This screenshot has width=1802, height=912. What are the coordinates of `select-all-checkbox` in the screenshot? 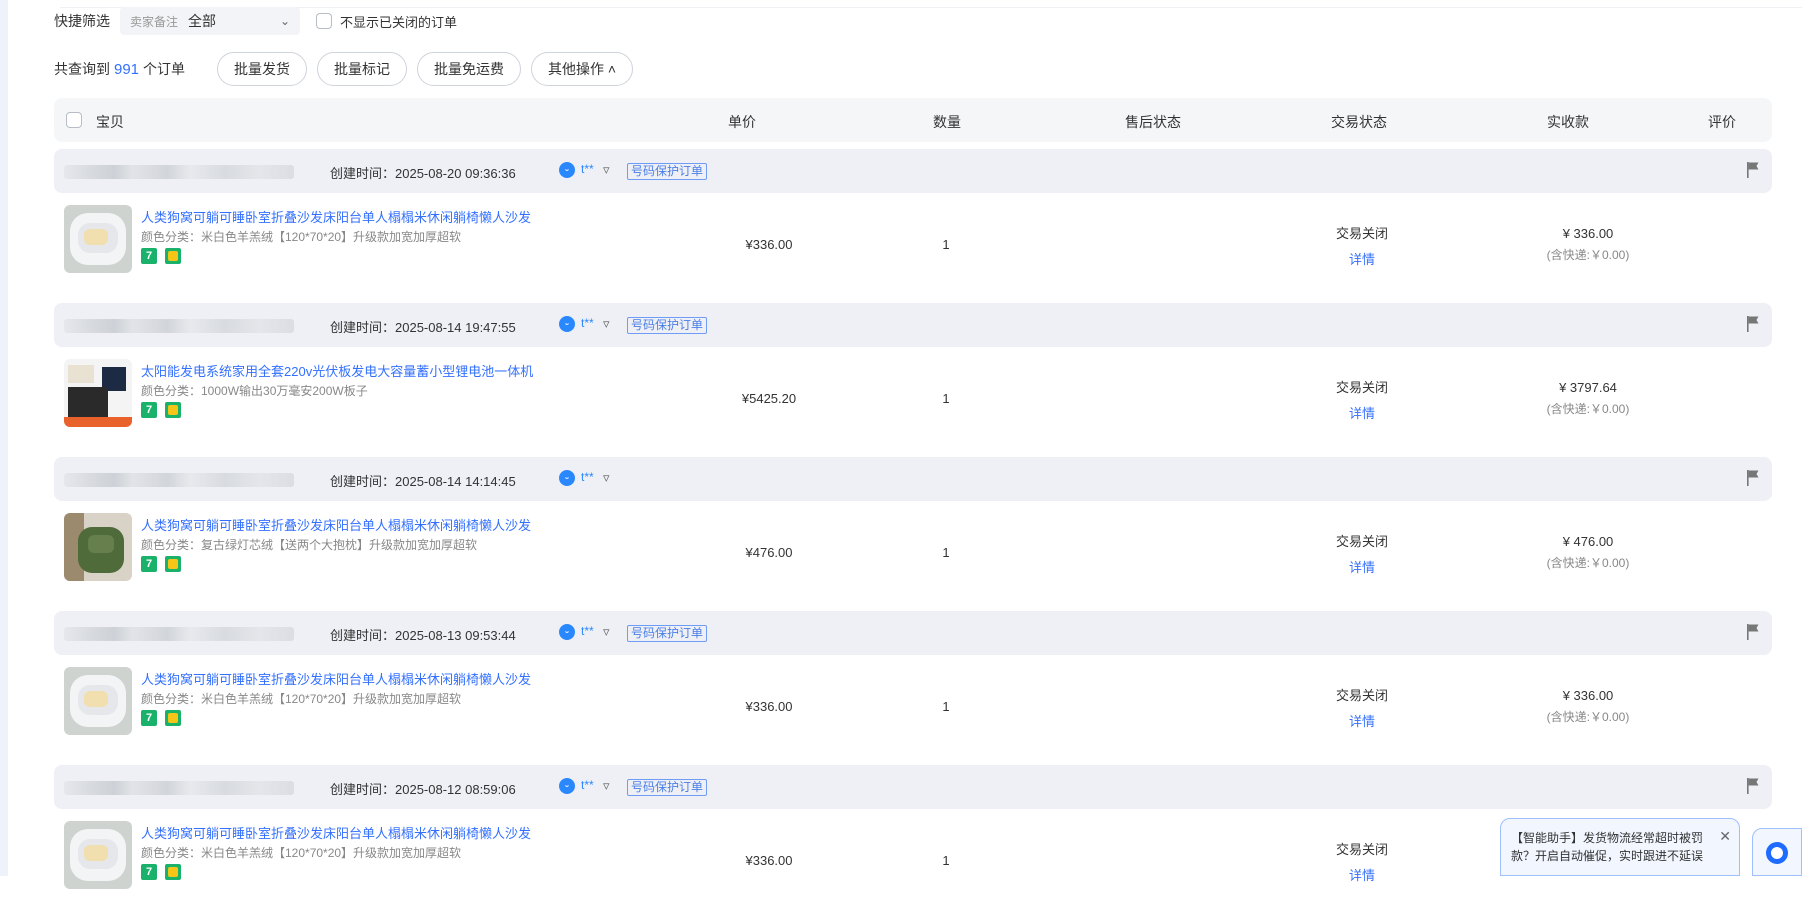 It's located at (74, 120).